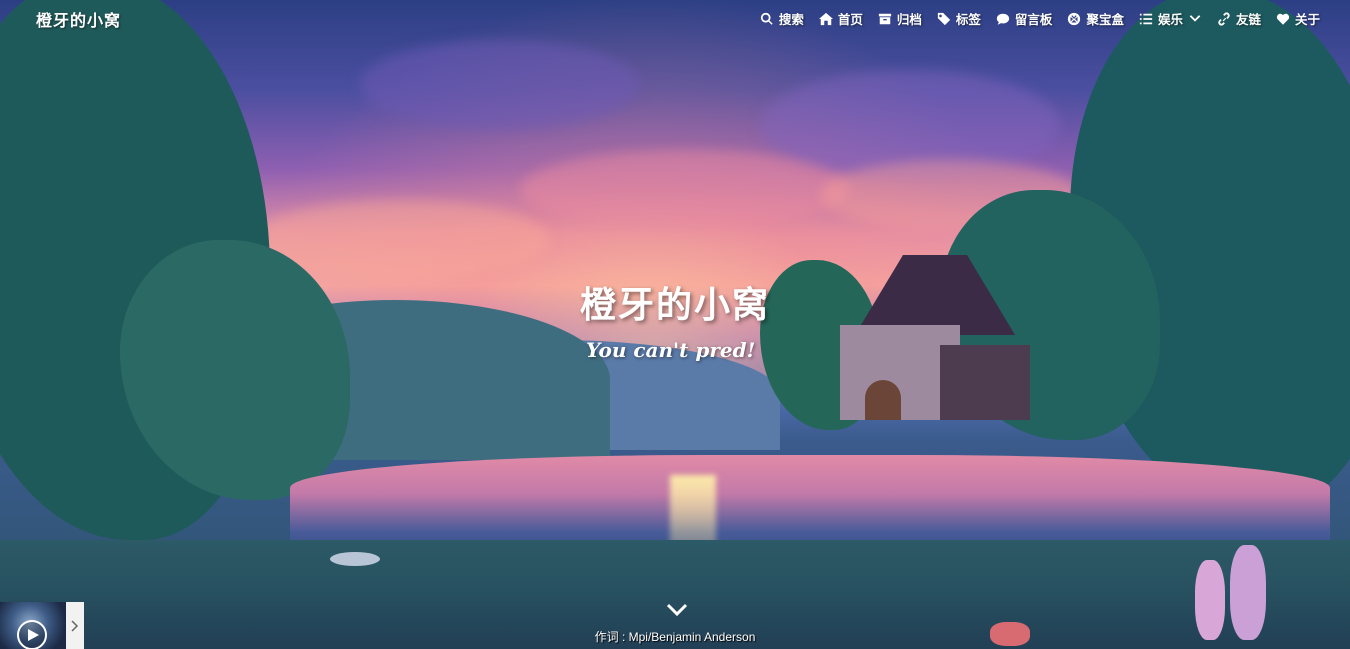  Describe the element at coordinates (1283, 19) in the screenshot. I see `heart-icon` at that location.